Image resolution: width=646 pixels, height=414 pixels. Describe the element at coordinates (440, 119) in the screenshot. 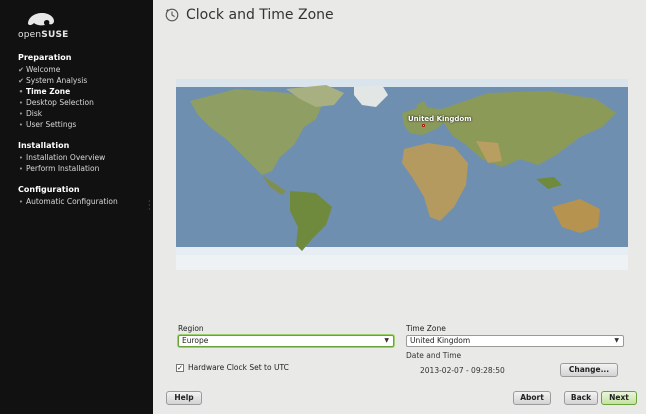

I see `map-marker-label: United Kingdom` at that location.